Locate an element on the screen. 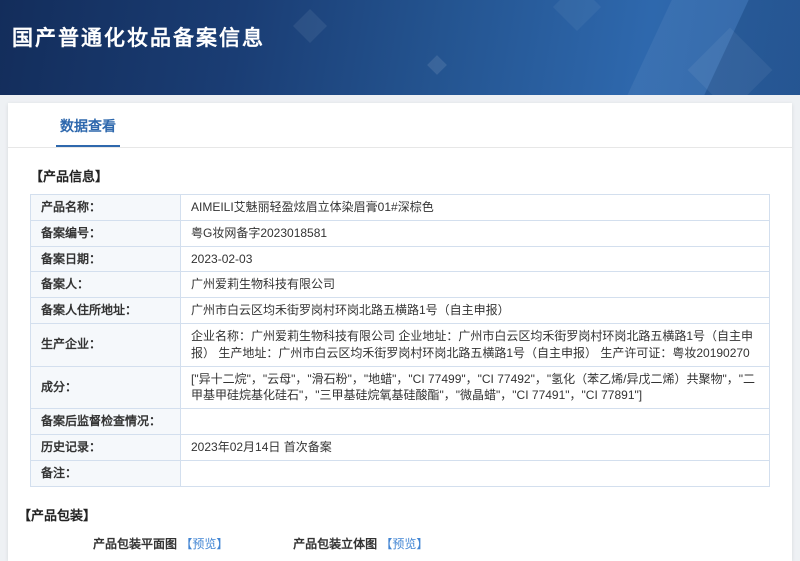  row-value: 2023年02月14日 首次备案 is located at coordinates (475, 447).